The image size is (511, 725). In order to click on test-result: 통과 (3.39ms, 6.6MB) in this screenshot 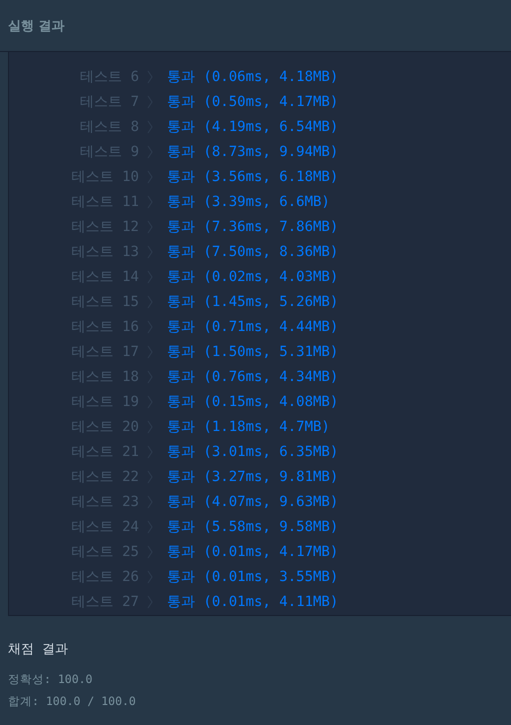, I will do `click(248, 201)`.